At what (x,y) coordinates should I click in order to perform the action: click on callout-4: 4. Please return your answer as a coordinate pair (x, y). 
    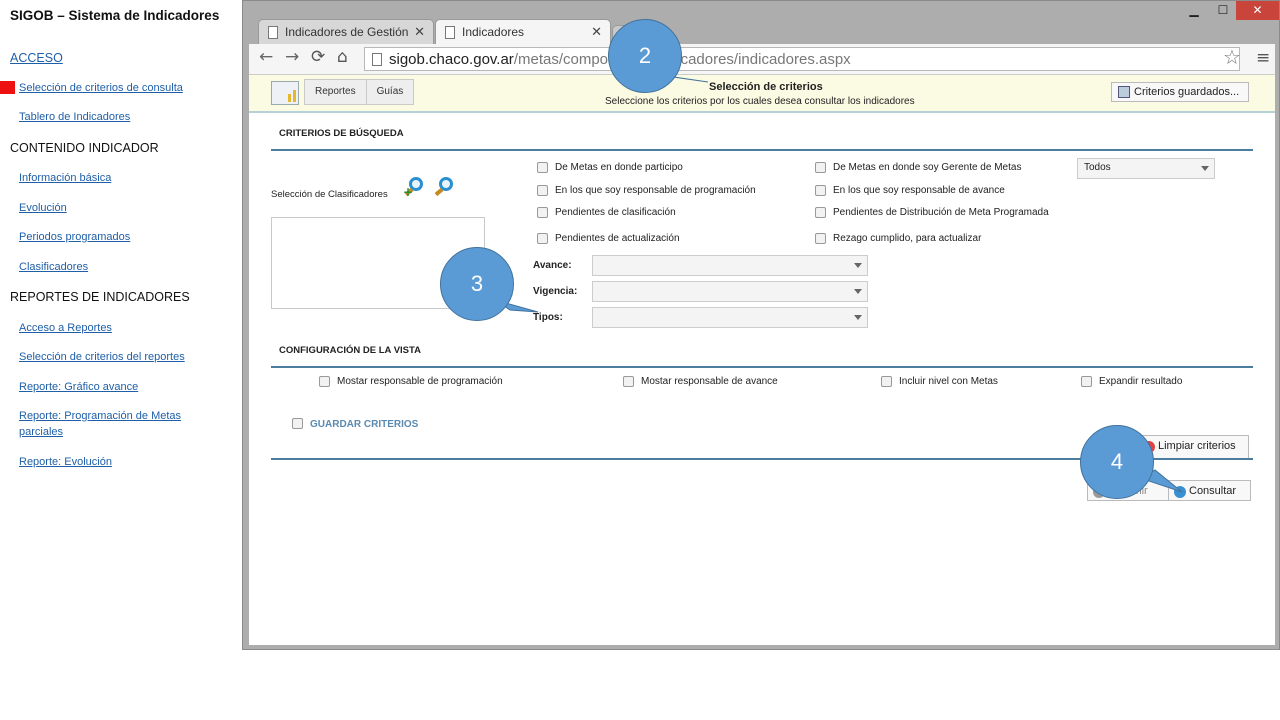
    Looking at the image, I should click on (1117, 462).